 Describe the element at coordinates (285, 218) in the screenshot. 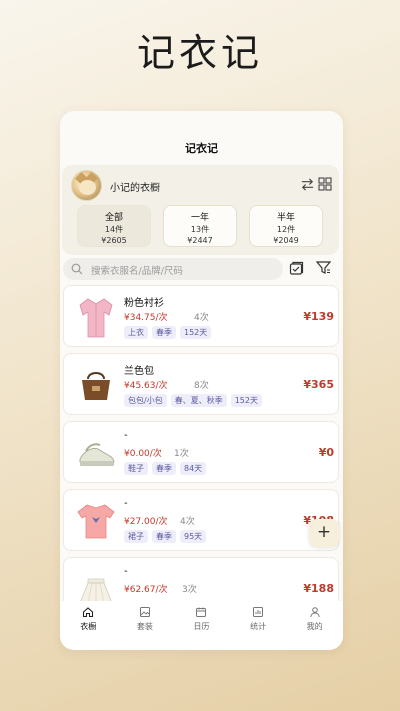

I see `stat-label: 半年` at that location.